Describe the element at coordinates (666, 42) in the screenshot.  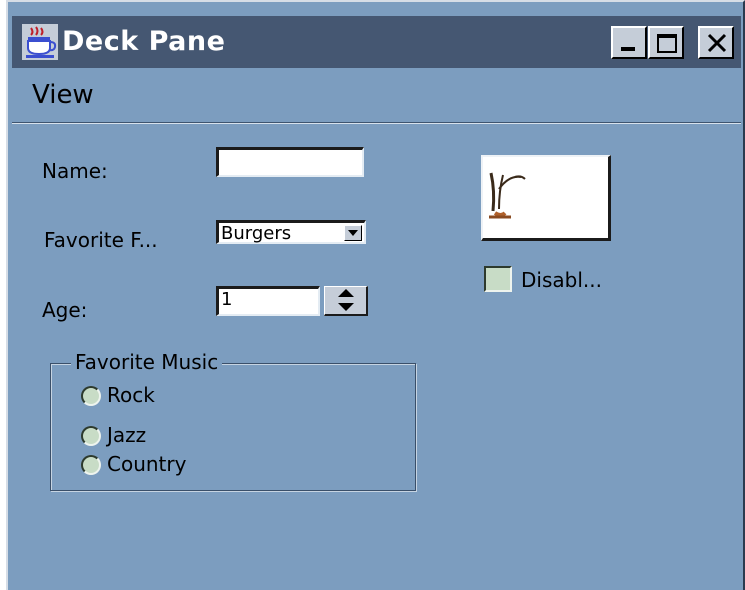
I see `maximize-button` at that location.